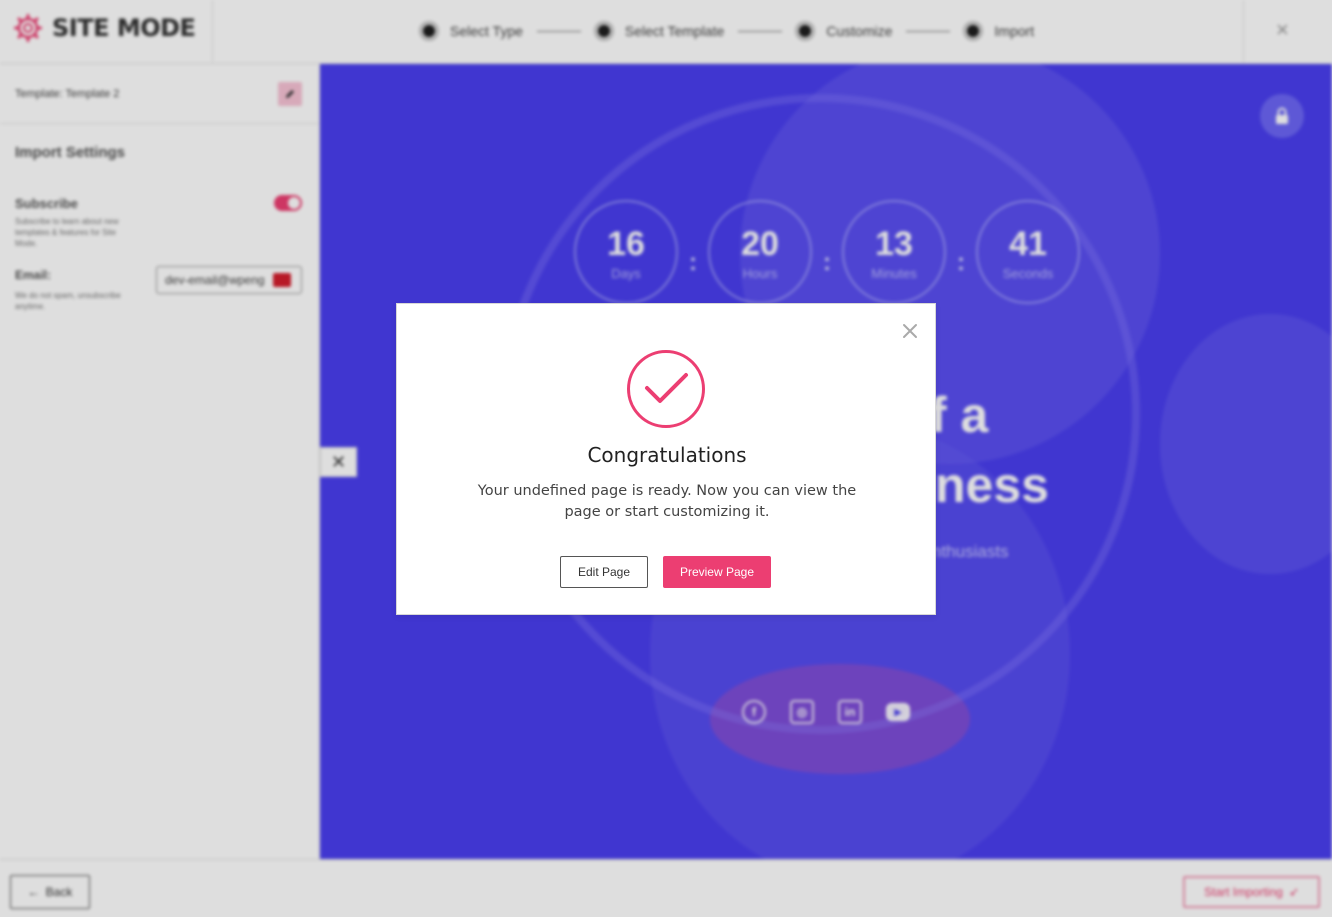 The height and width of the screenshot is (917, 1332). Describe the element at coordinates (717, 572) in the screenshot. I see `preview-page-button: Preview Page` at that location.